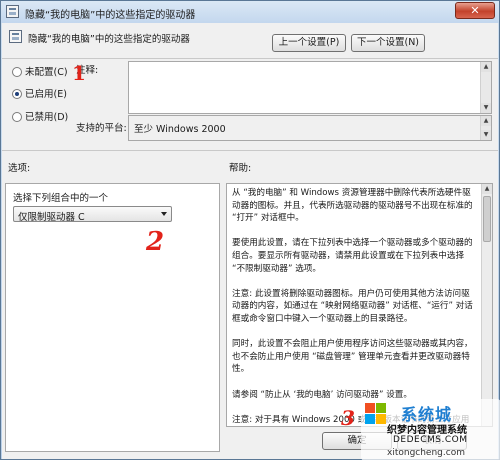  Describe the element at coordinates (475, 10) in the screenshot. I see `close-button: ✕` at that location.